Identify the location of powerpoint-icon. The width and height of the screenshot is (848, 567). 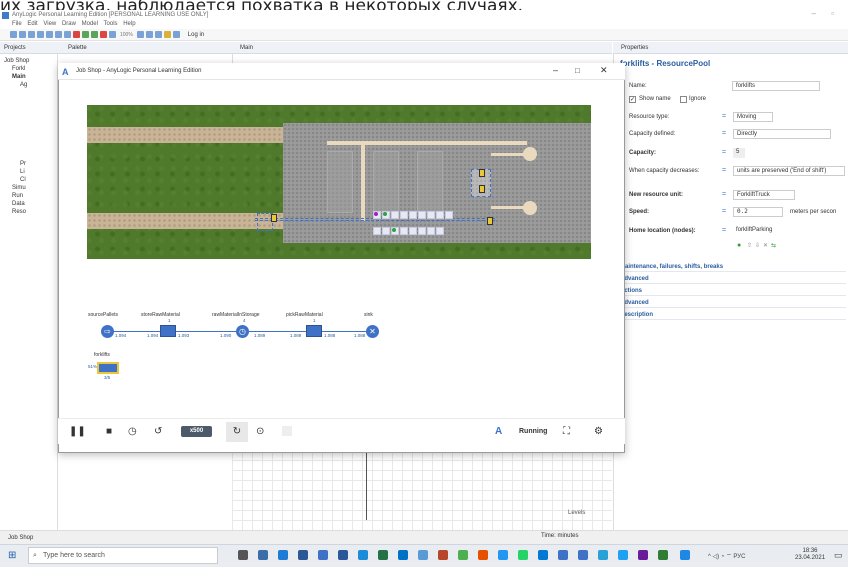
(443, 555).